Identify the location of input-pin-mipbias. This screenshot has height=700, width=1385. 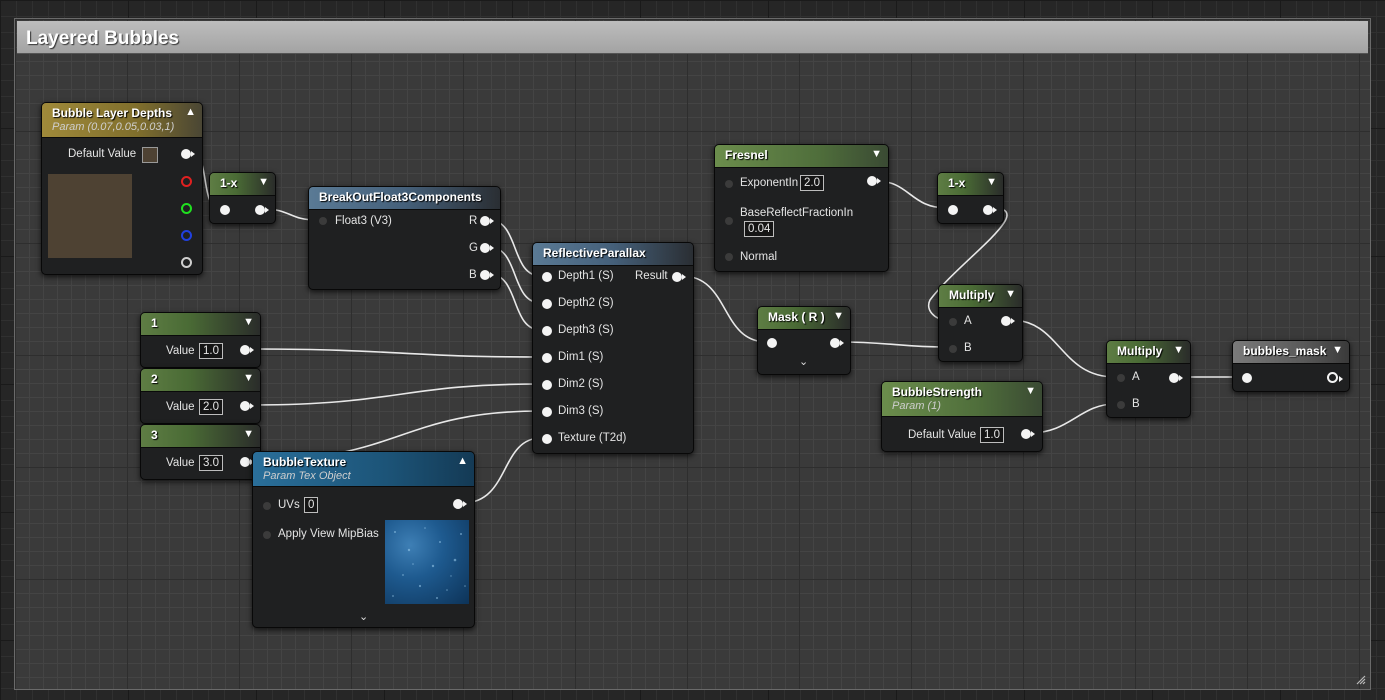
(267, 535).